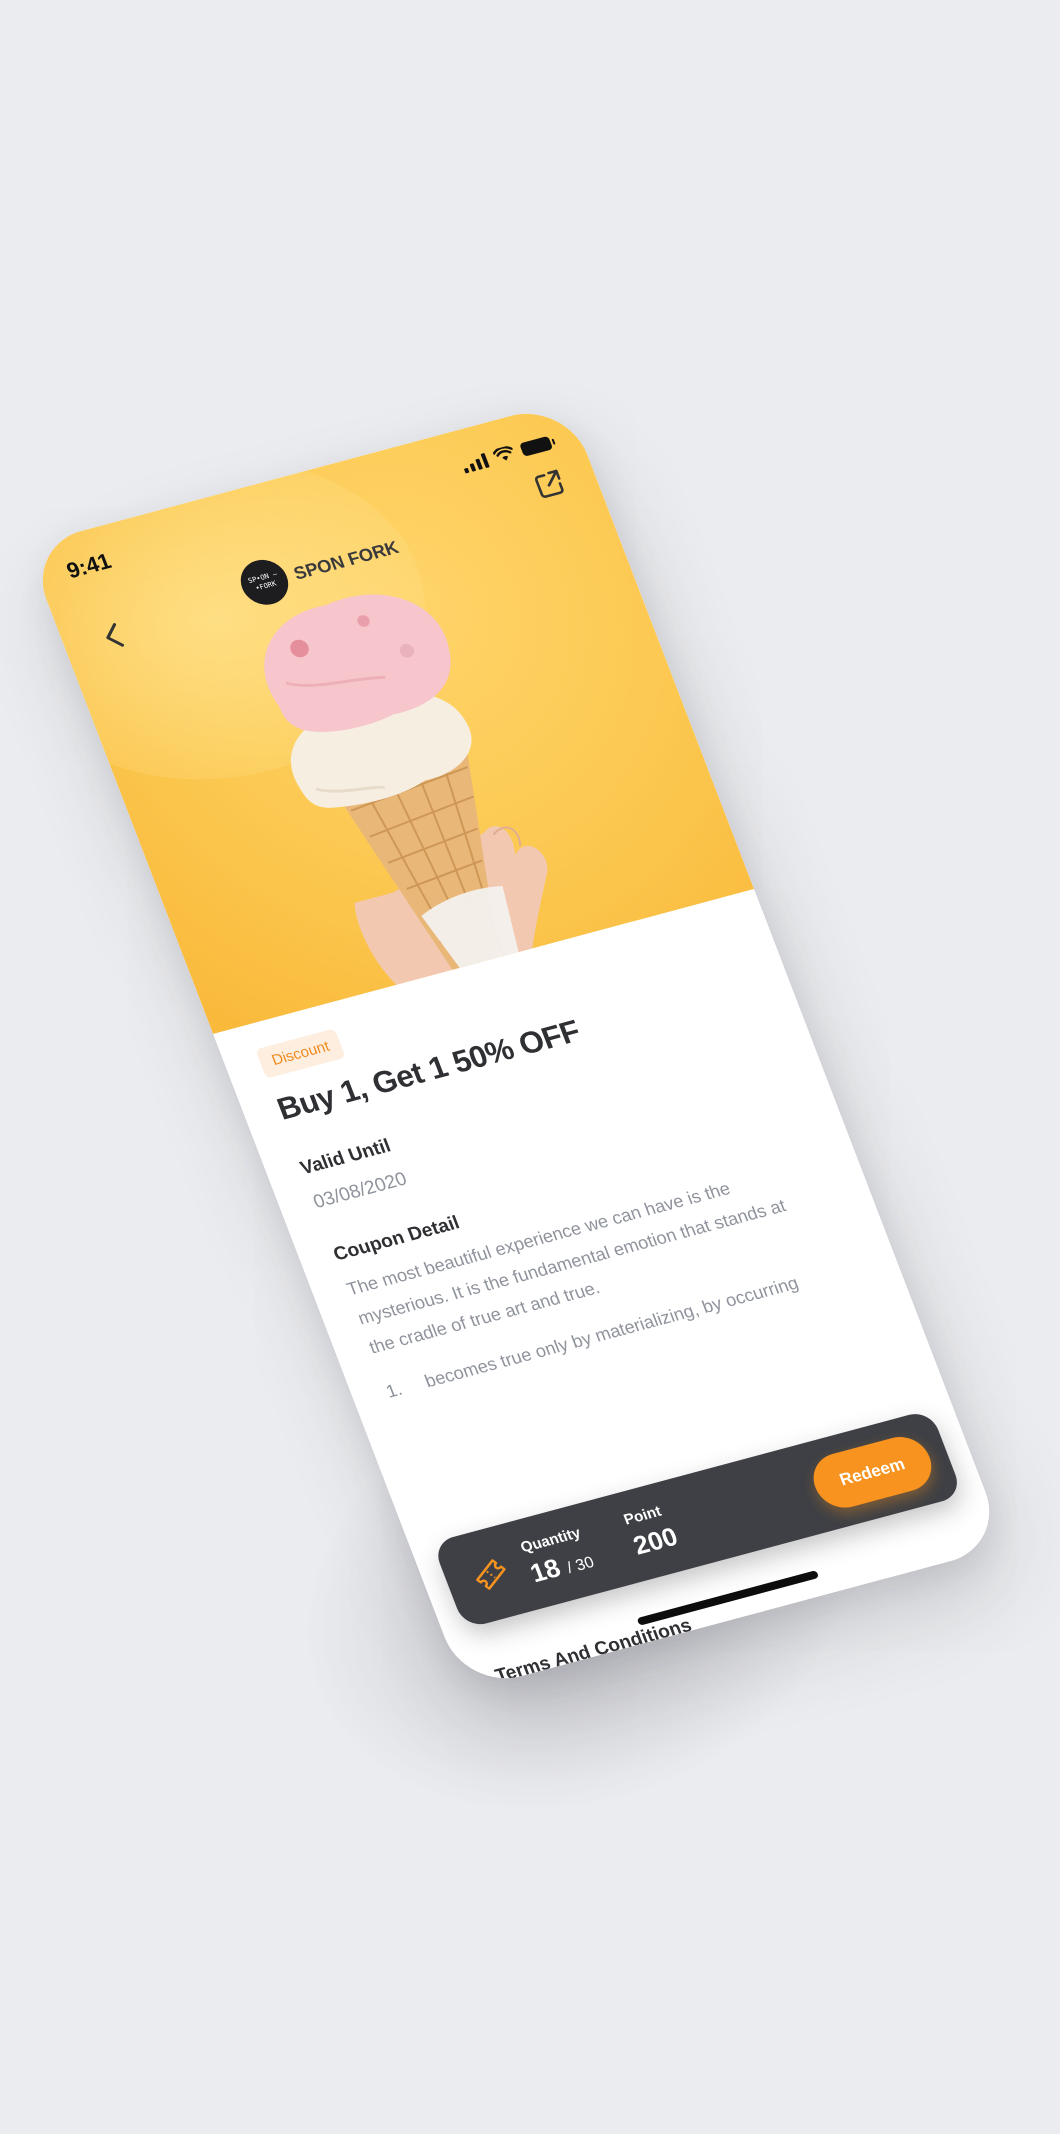  I want to click on brand-logo: SP•ON — •FORK, so click(264, 582).